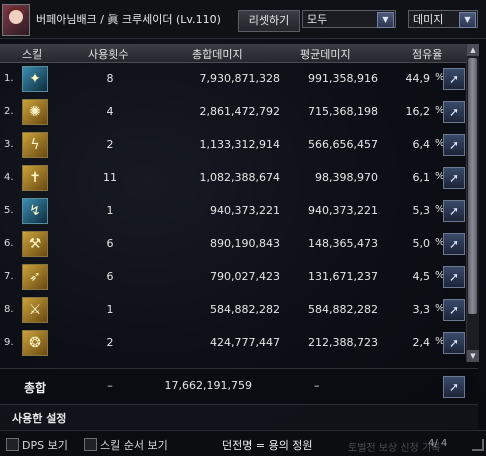 The height and width of the screenshot is (456, 486). Describe the element at coordinates (217, 54) in the screenshot. I see `column-header-total: 총합데미지` at that location.